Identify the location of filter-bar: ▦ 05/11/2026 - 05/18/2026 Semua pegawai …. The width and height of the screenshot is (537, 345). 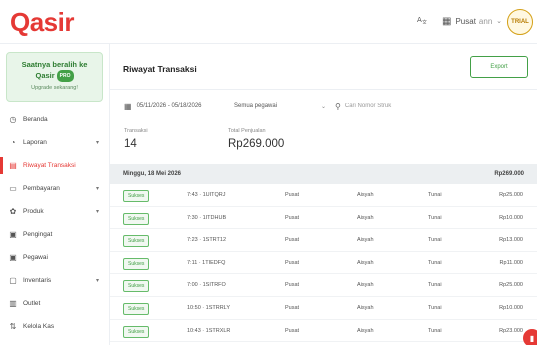
(323, 106).